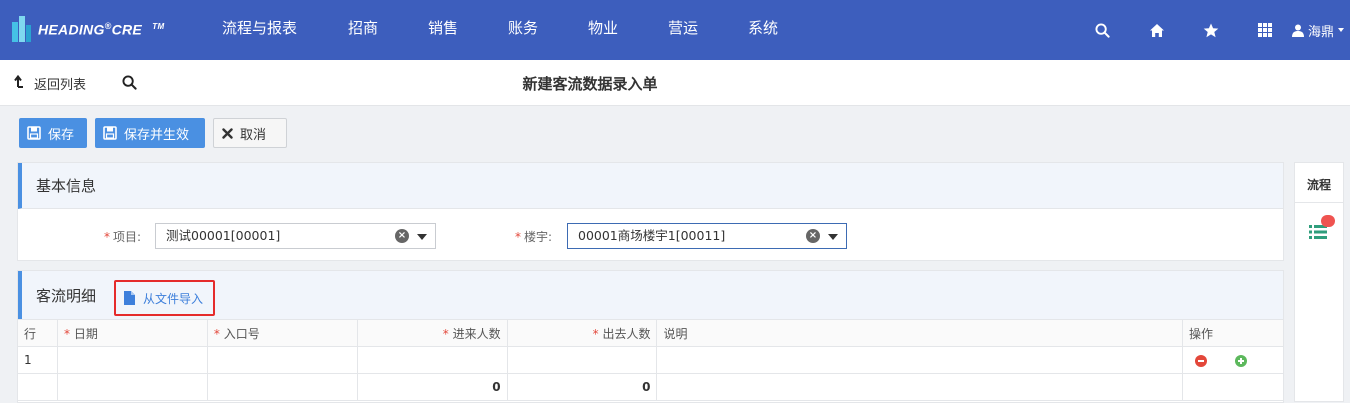  I want to click on in-count-cell, so click(432, 360).